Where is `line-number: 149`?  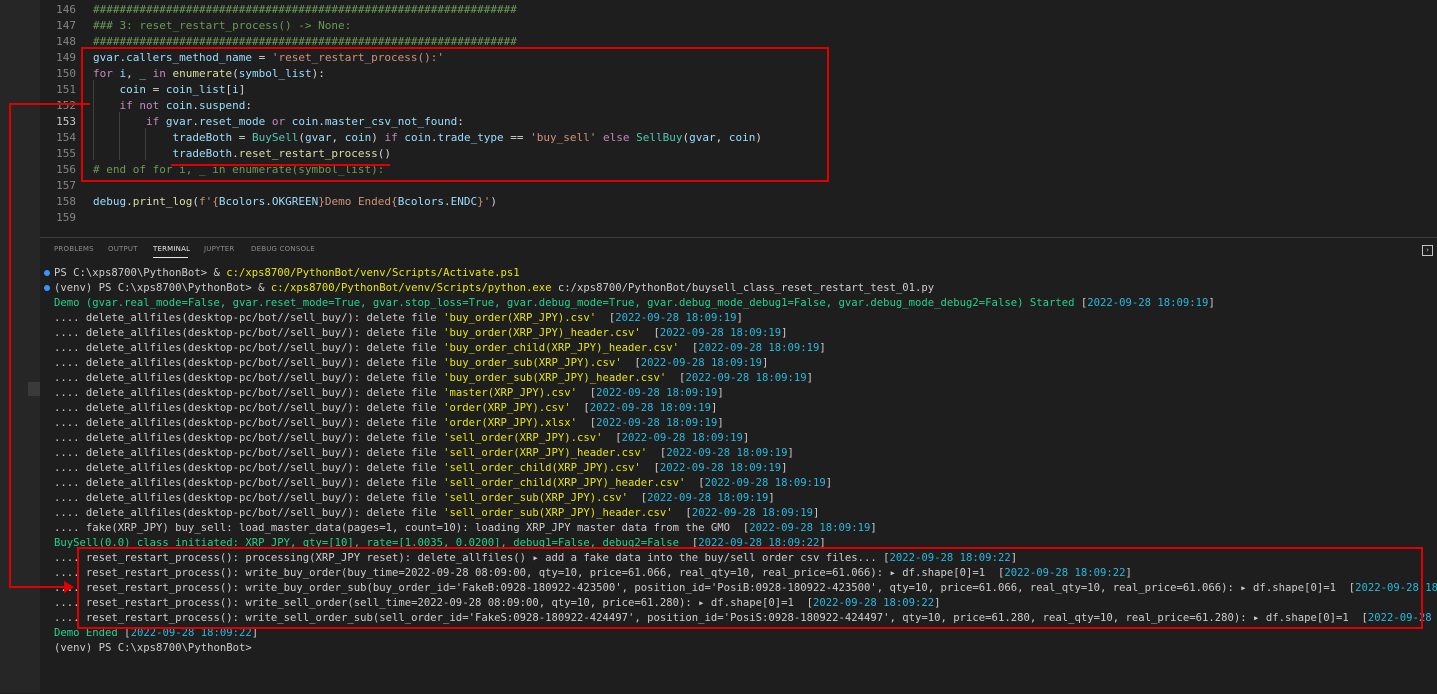
line-number: 149 is located at coordinates (66, 57).